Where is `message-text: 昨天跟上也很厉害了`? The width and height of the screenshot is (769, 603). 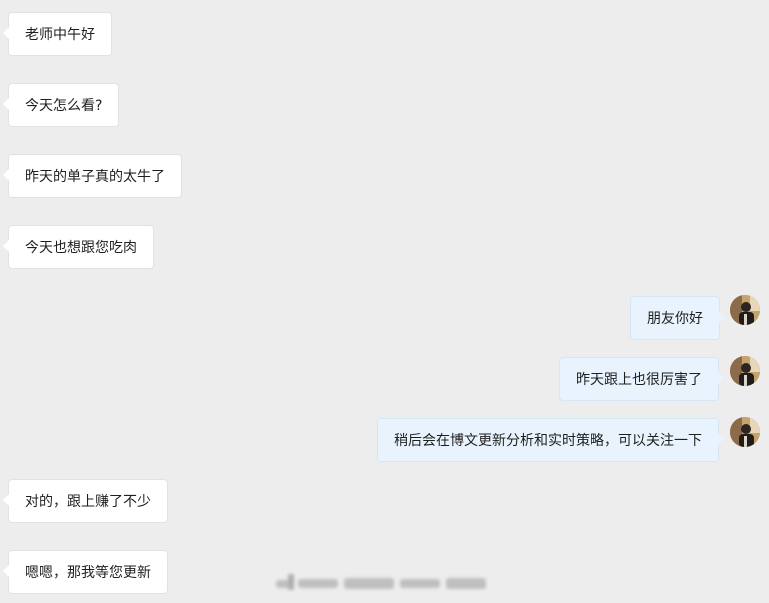
message-text: 昨天跟上也很厉害了 is located at coordinates (639, 380).